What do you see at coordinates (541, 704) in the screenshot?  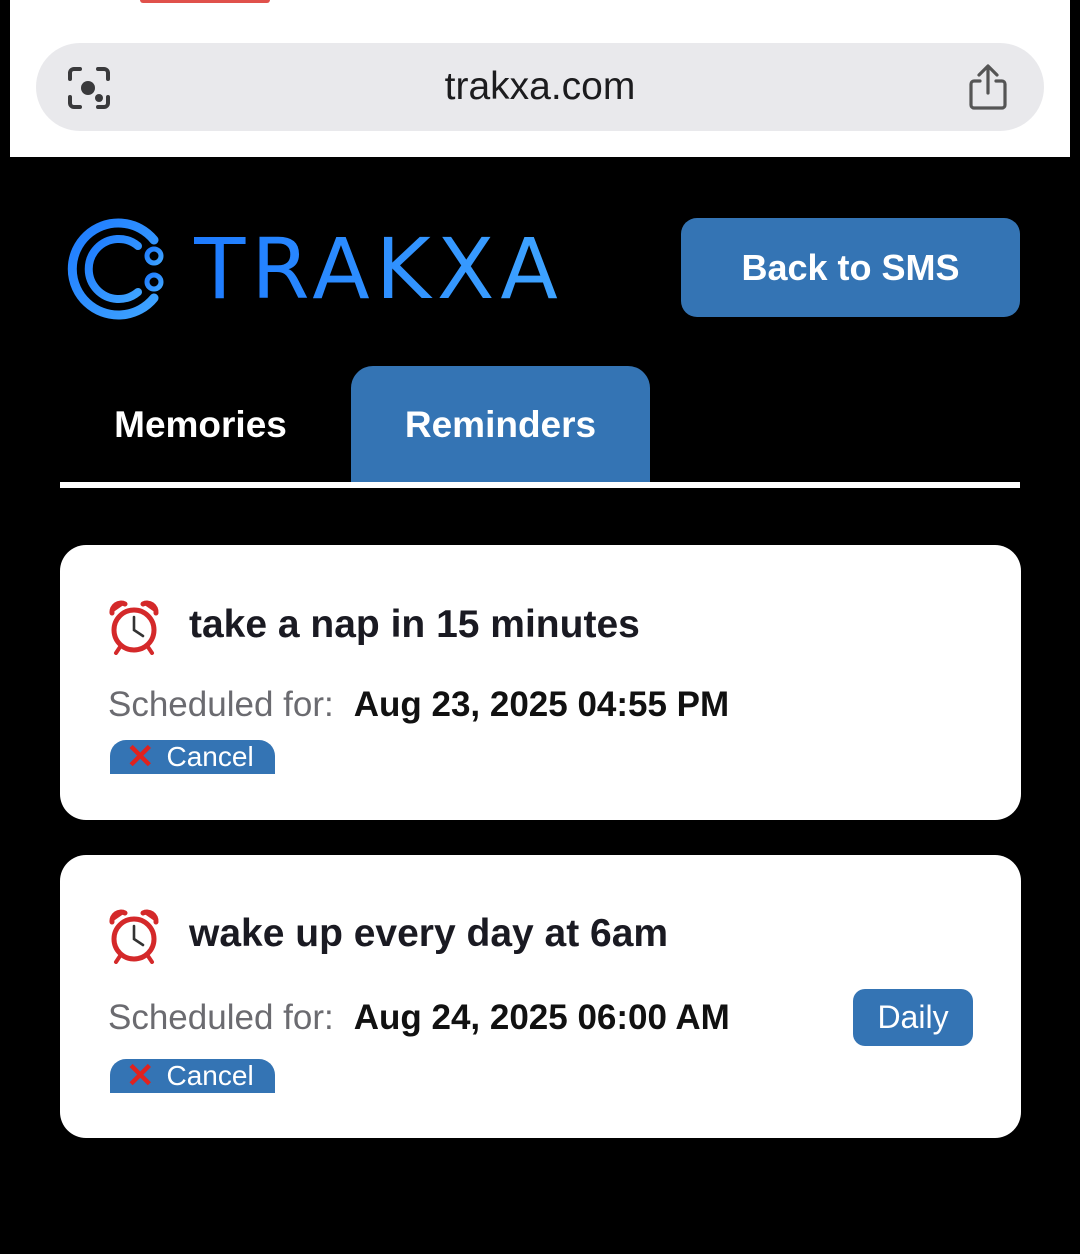 I see `schedule-datetime: Aug 23, 2025 04:55 PM` at bounding box center [541, 704].